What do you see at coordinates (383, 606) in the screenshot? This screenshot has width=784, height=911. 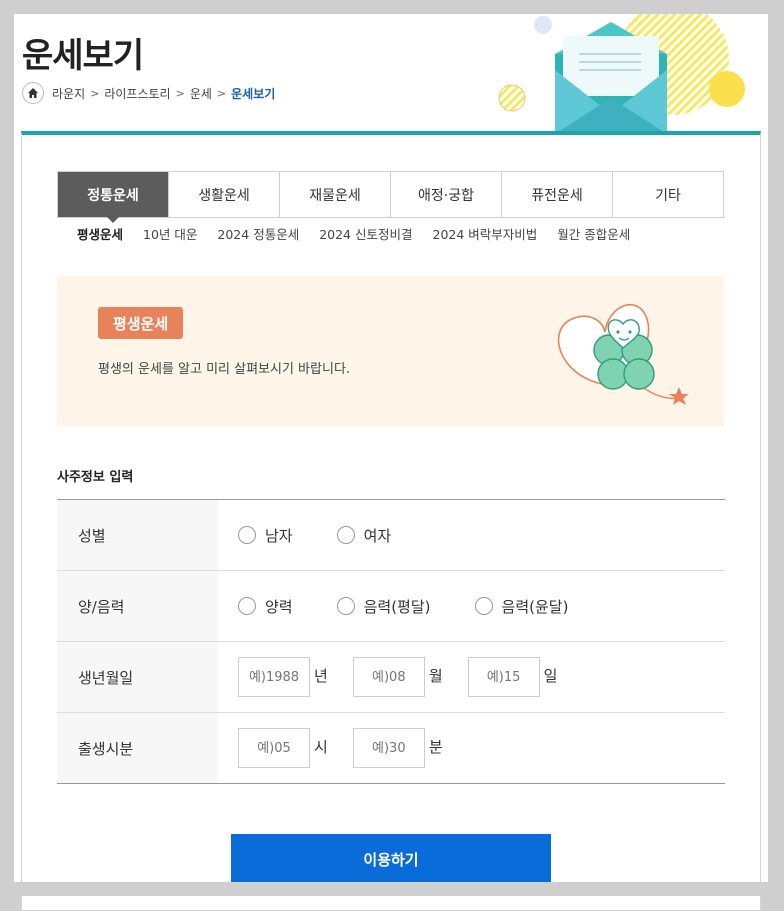 I see `calendar-lunar-regular-radio: 음력(평달)` at bounding box center [383, 606].